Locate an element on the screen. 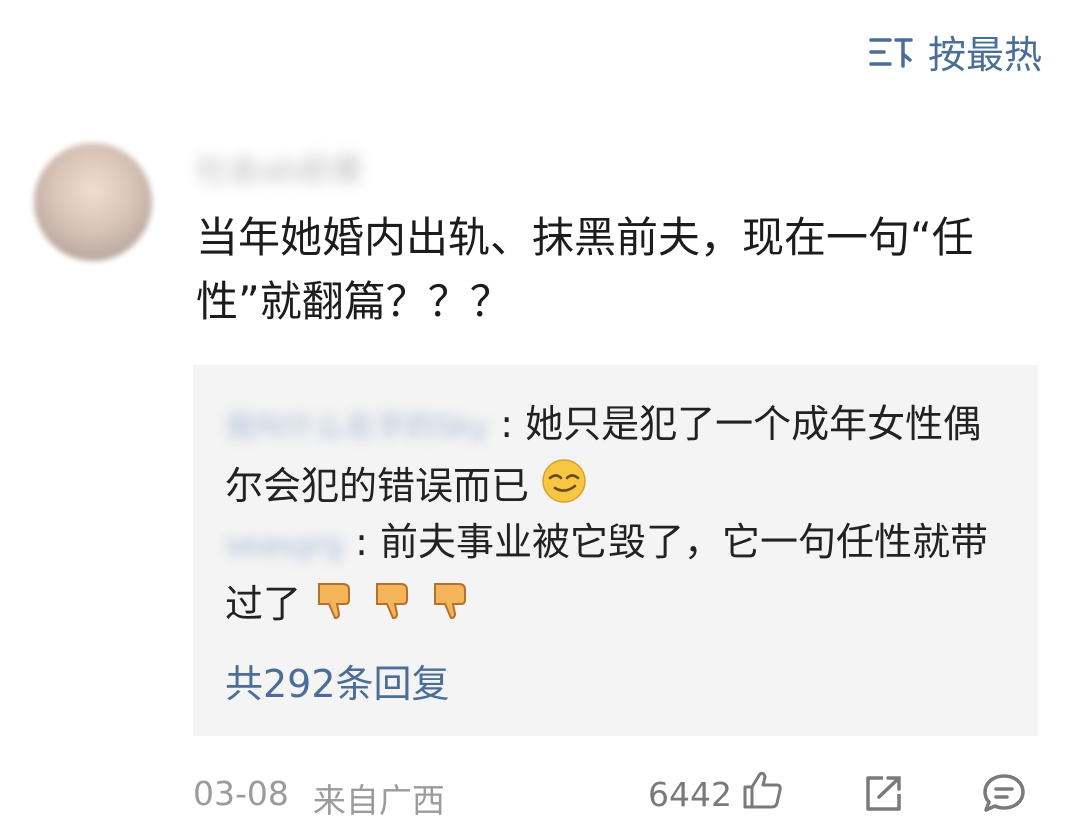 This screenshot has width=1080, height=825. like-button: 6442 is located at coordinates (716, 794).